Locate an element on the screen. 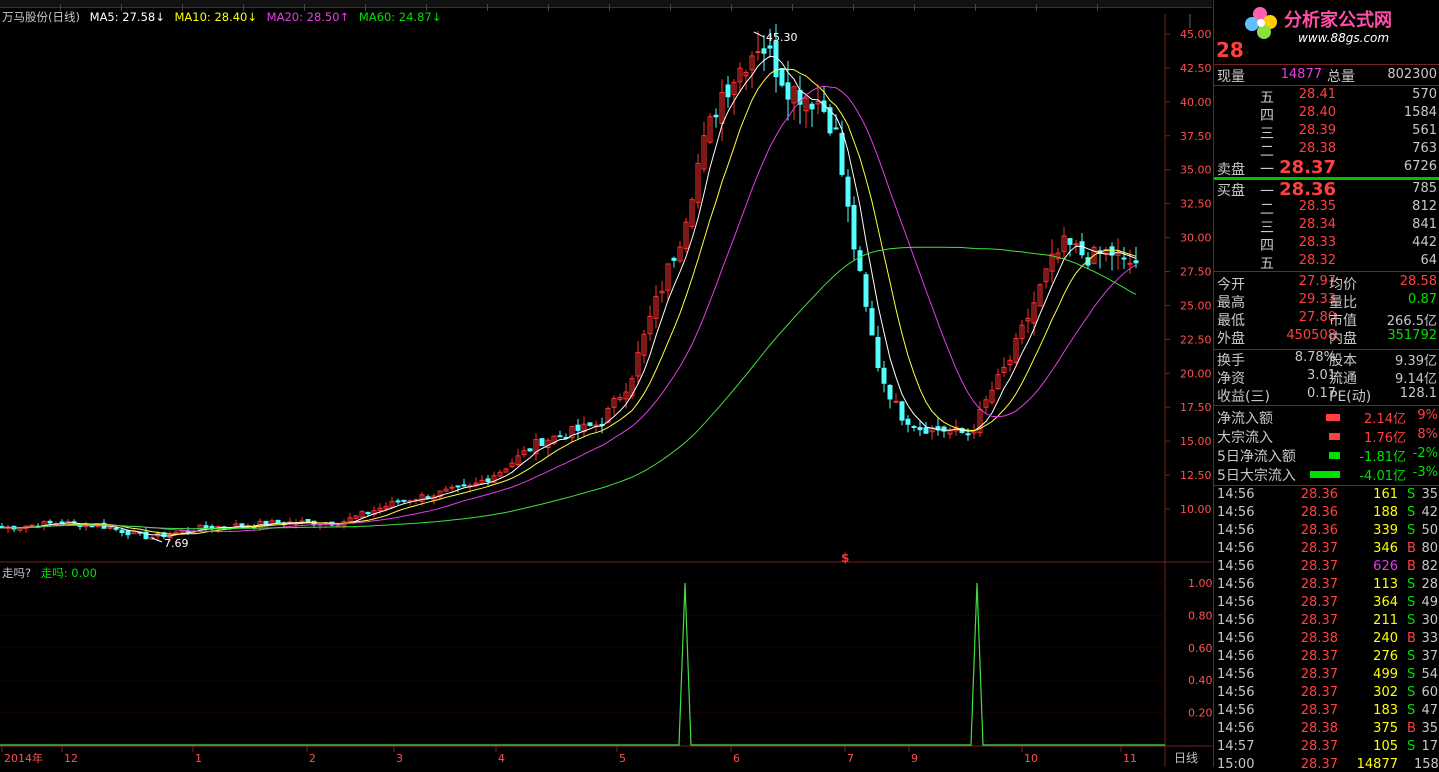  volume-now-label: 现量 is located at coordinates (1231, 77).